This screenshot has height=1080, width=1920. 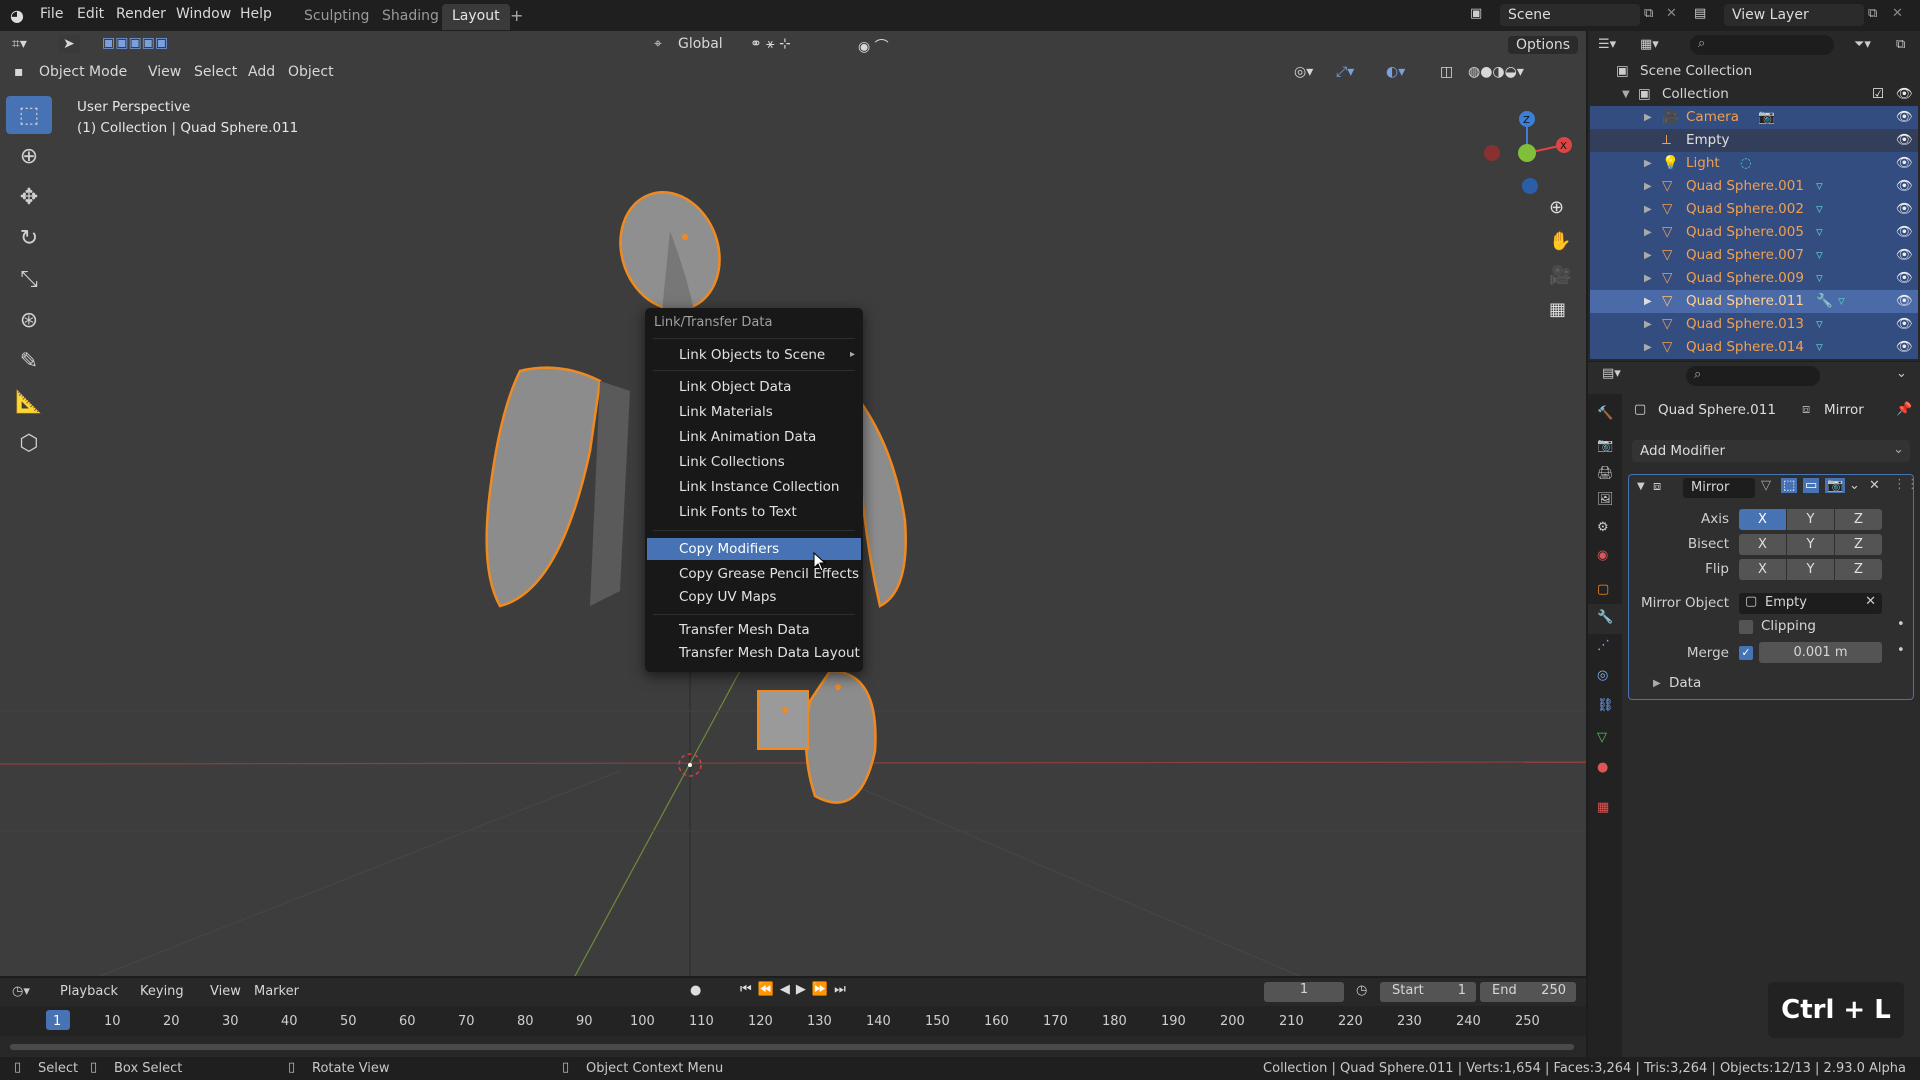 What do you see at coordinates (1906, 484) in the screenshot?
I see `drag-handle-icon: ⋮⋮` at bounding box center [1906, 484].